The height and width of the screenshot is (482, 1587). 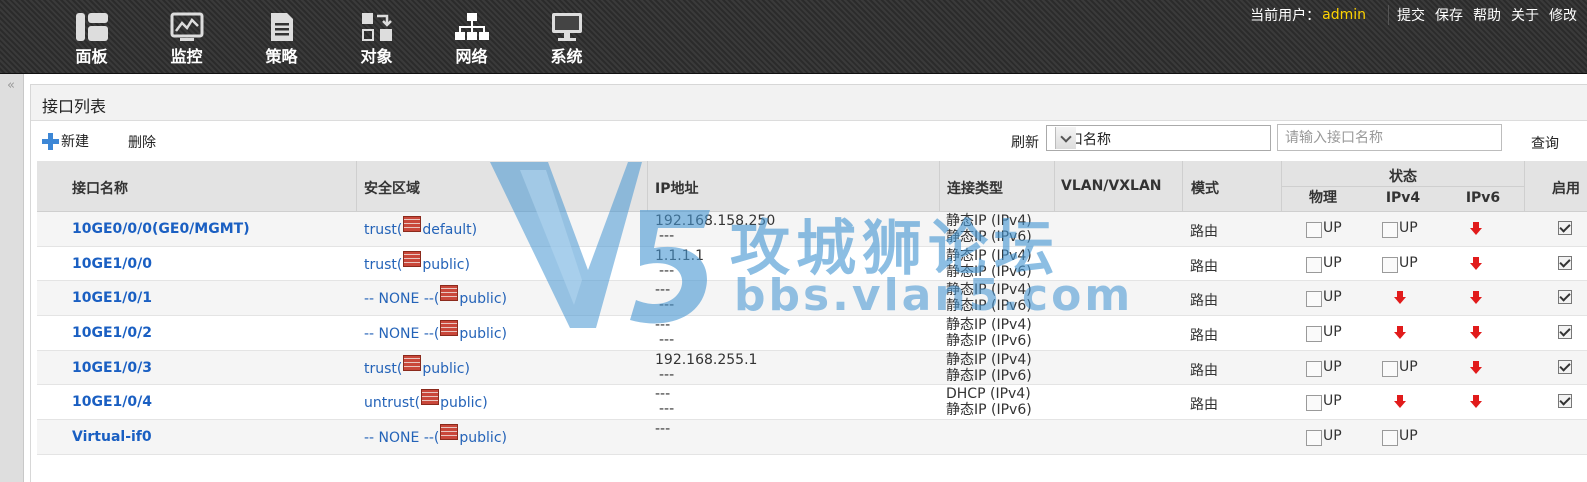 I want to click on delete-button: 删除, so click(x=142, y=142).